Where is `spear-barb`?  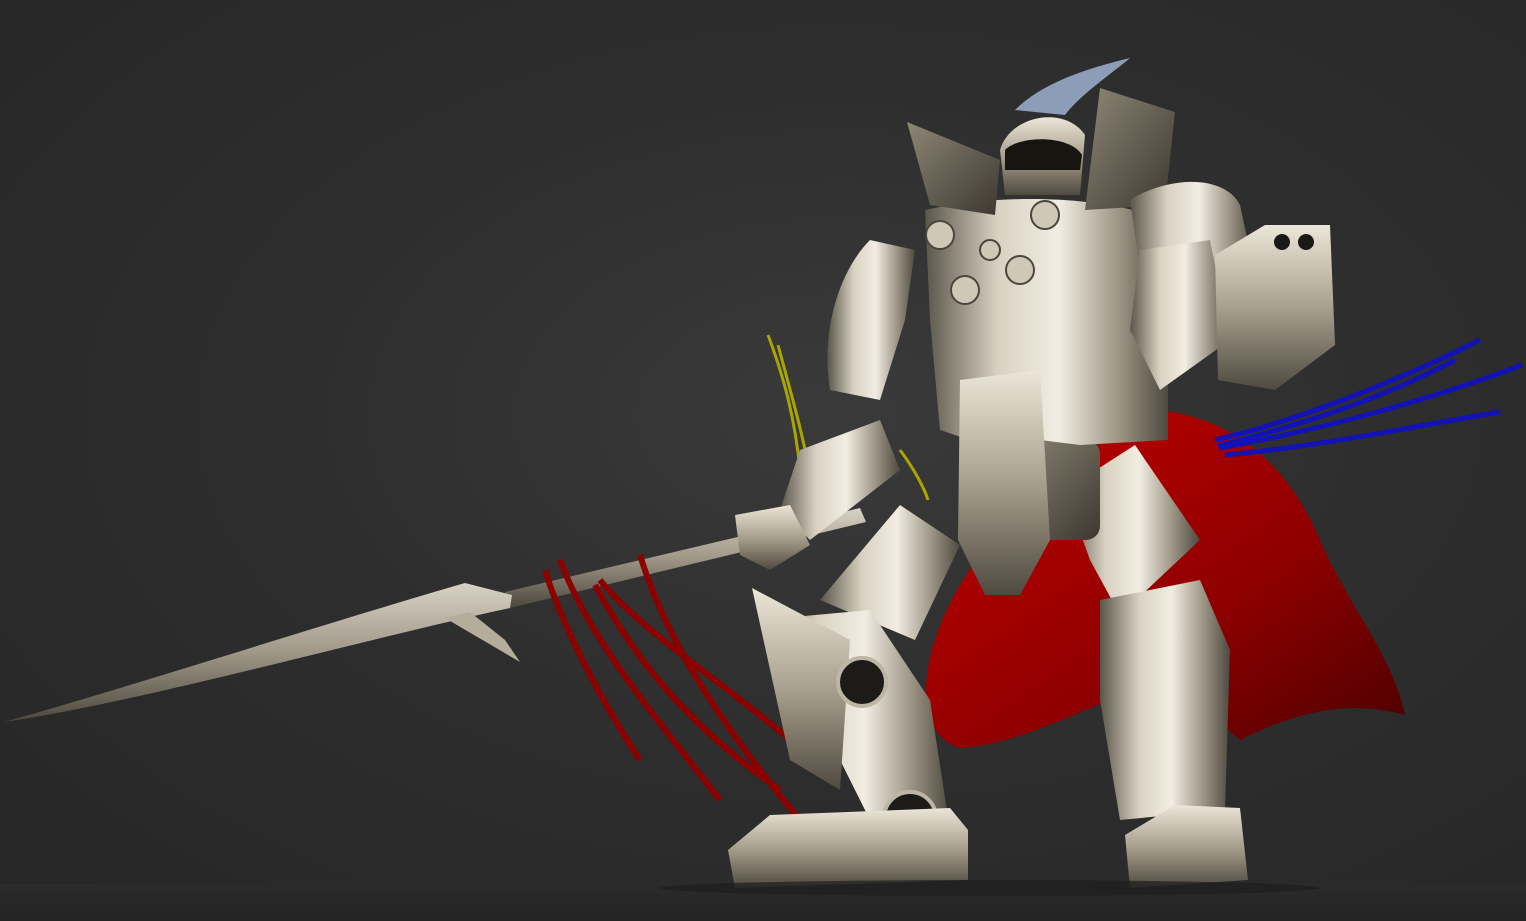 spear-barb is located at coordinates (482, 637).